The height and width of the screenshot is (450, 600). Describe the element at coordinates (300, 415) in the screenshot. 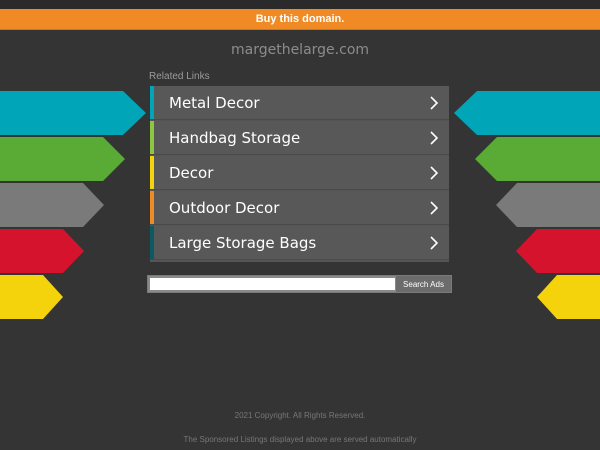

I see `copyright-text: 2021 Copyright. All Rights Reserved.` at that location.